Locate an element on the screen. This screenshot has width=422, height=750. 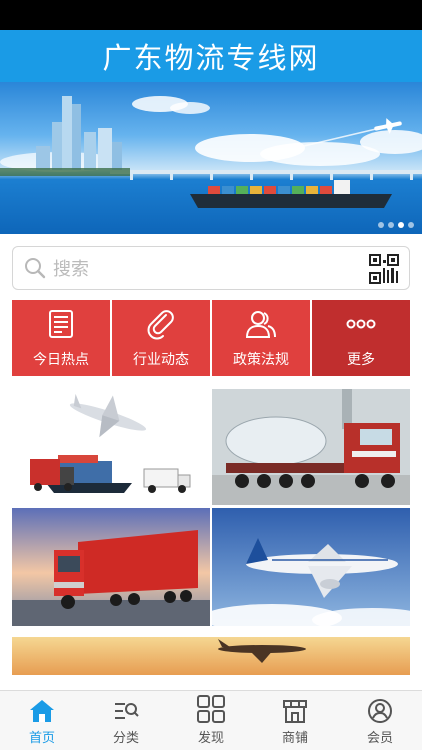
cargo-plane-sunset-image is located at coordinates (211, 656).